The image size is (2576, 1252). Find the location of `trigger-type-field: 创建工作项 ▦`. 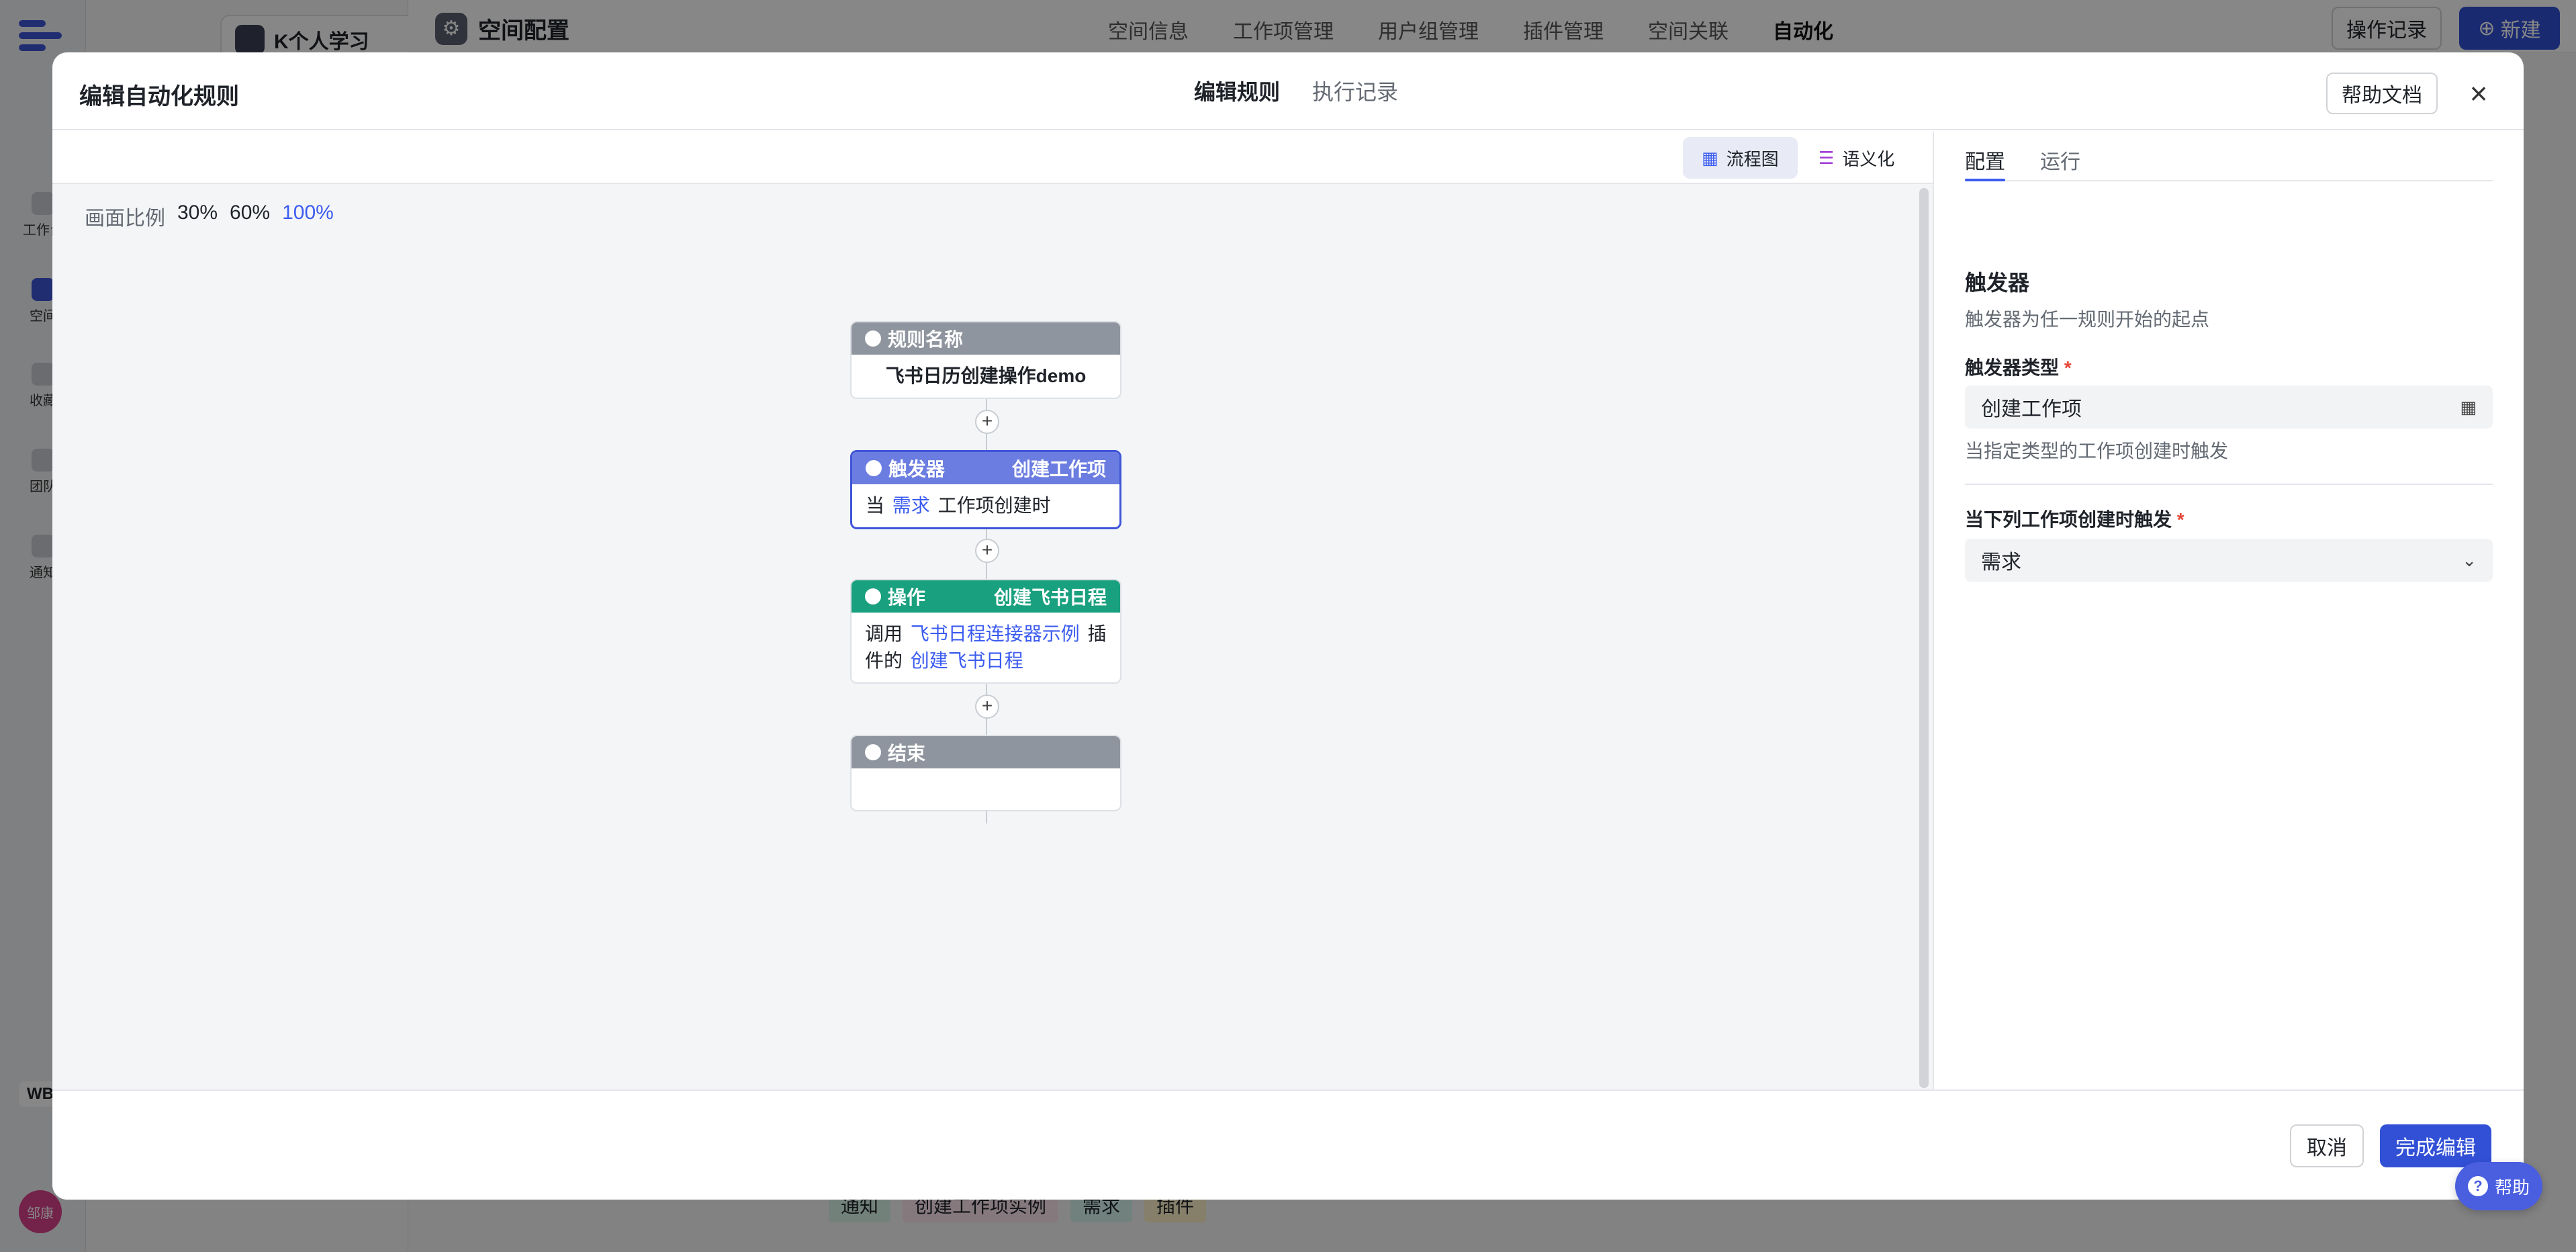

trigger-type-field: 创建工作项 ▦ is located at coordinates (2229, 407).